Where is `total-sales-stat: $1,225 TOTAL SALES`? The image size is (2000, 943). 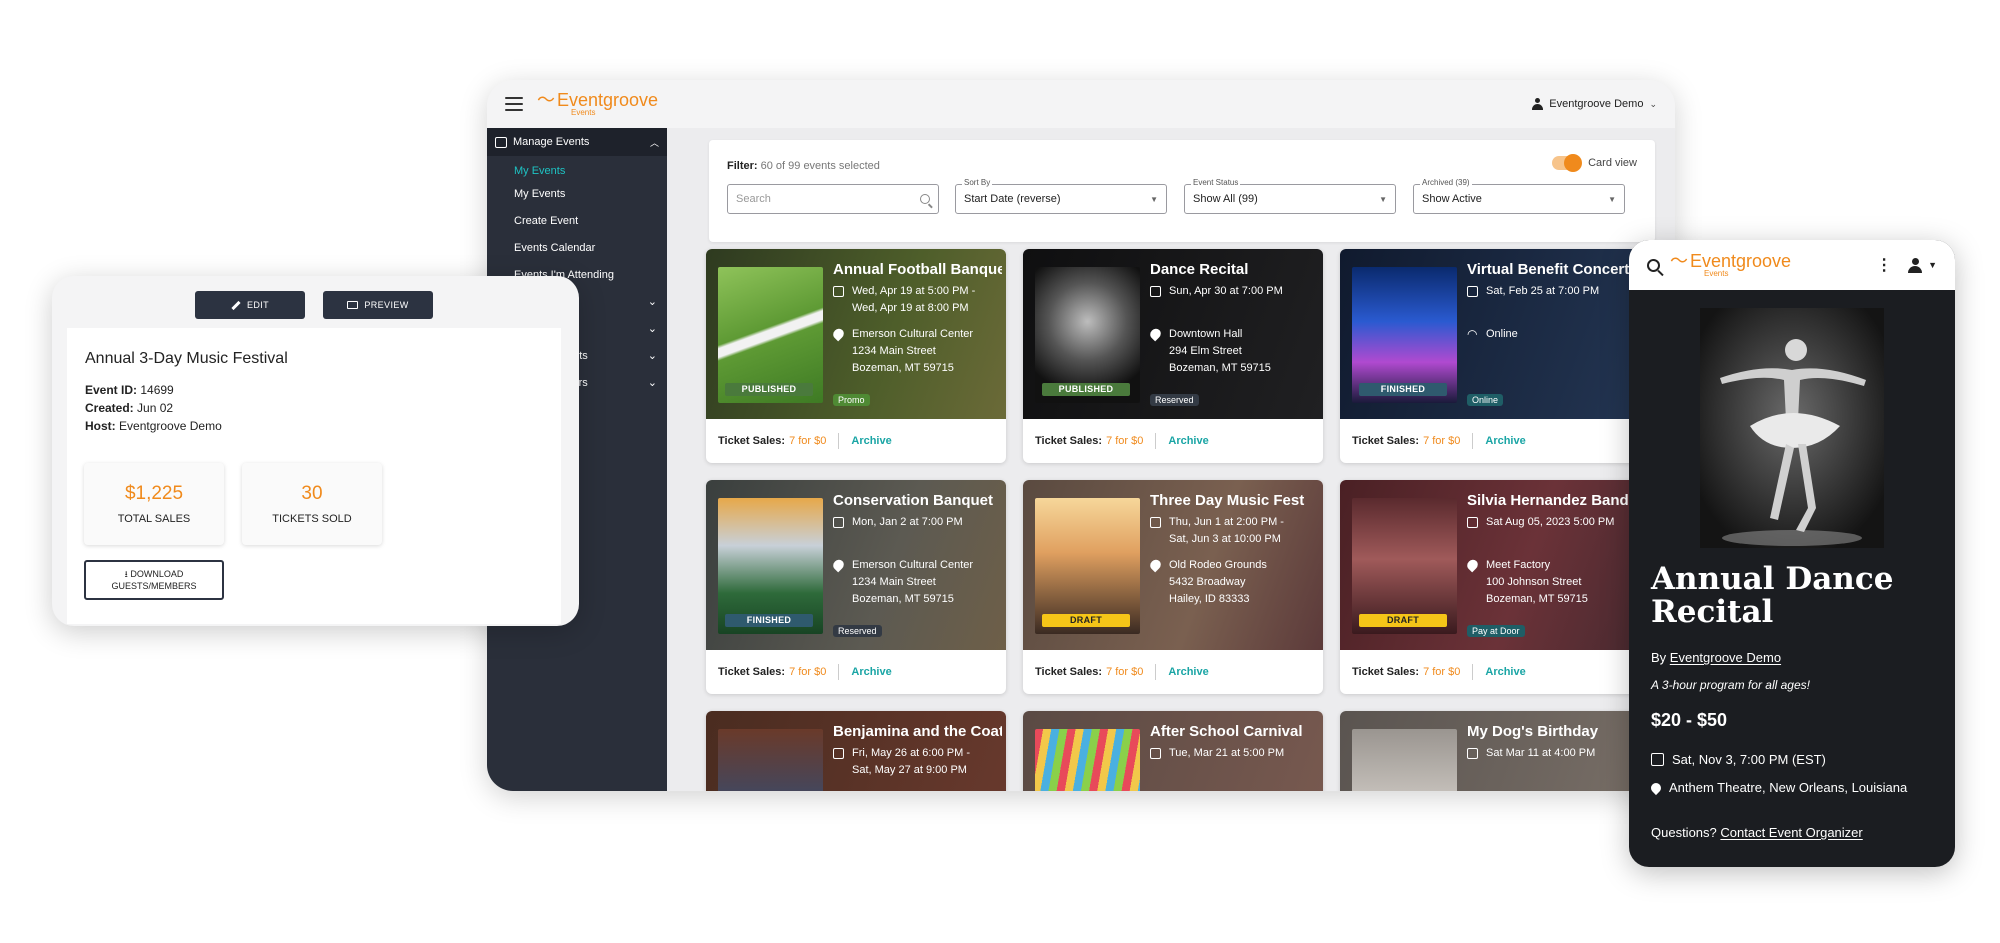
total-sales-stat: $1,225 TOTAL SALES is located at coordinates (154, 504).